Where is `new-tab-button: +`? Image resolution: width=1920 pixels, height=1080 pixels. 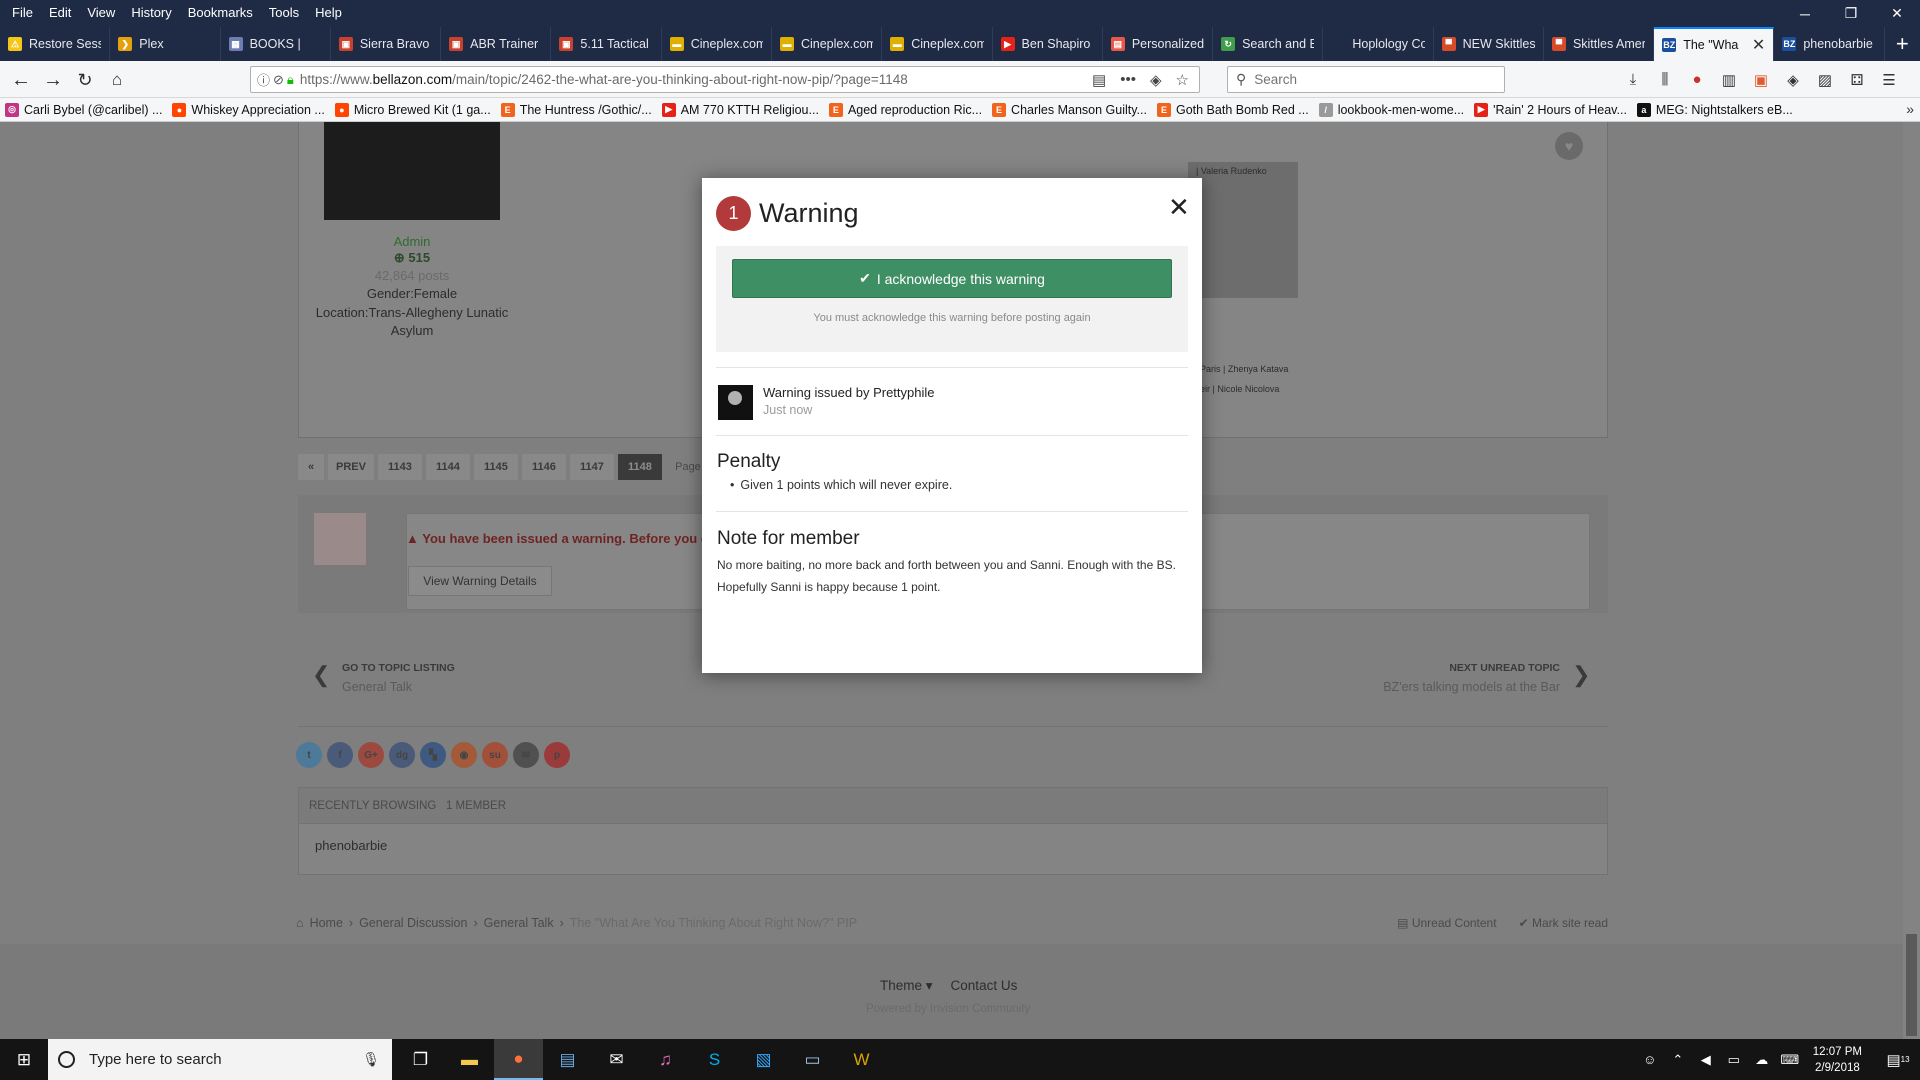 new-tab-button: + is located at coordinates (1902, 44).